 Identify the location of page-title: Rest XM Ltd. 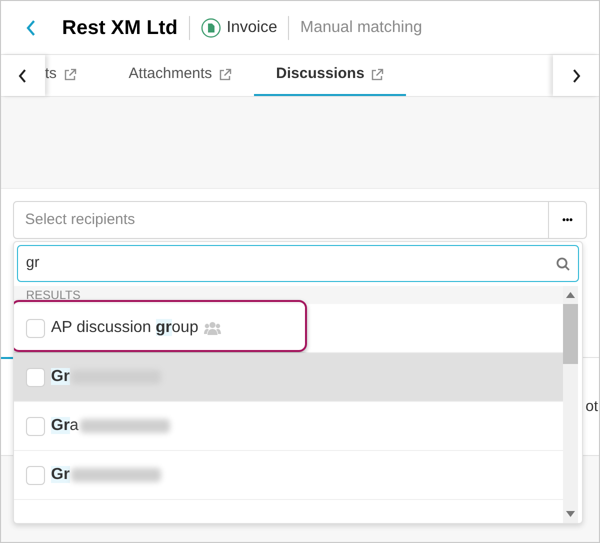
(120, 28).